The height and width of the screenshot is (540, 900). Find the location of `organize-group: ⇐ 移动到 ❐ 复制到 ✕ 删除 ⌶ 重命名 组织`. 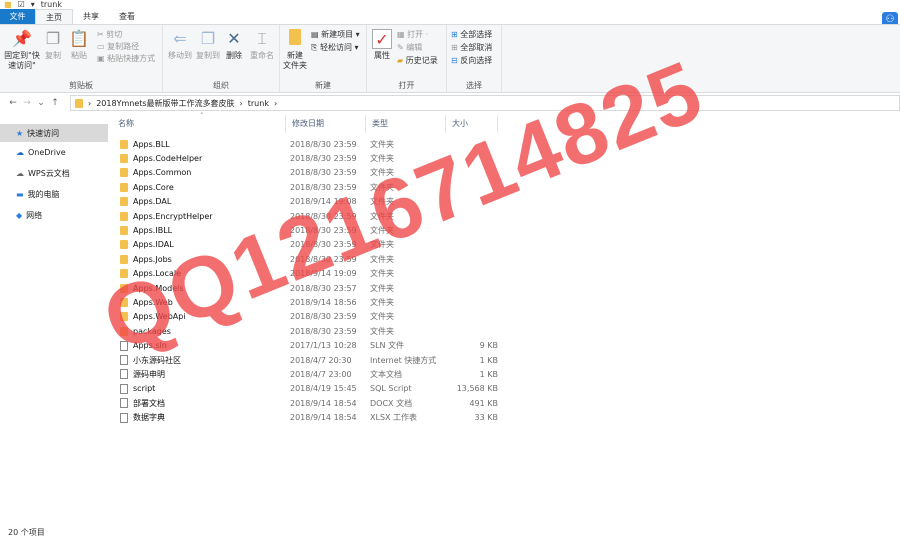

organize-group: ⇐ 移动到 ❐ 复制到 ✕ 删除 ⌶ 重命名 组织 is located at coordinates (221, 59).